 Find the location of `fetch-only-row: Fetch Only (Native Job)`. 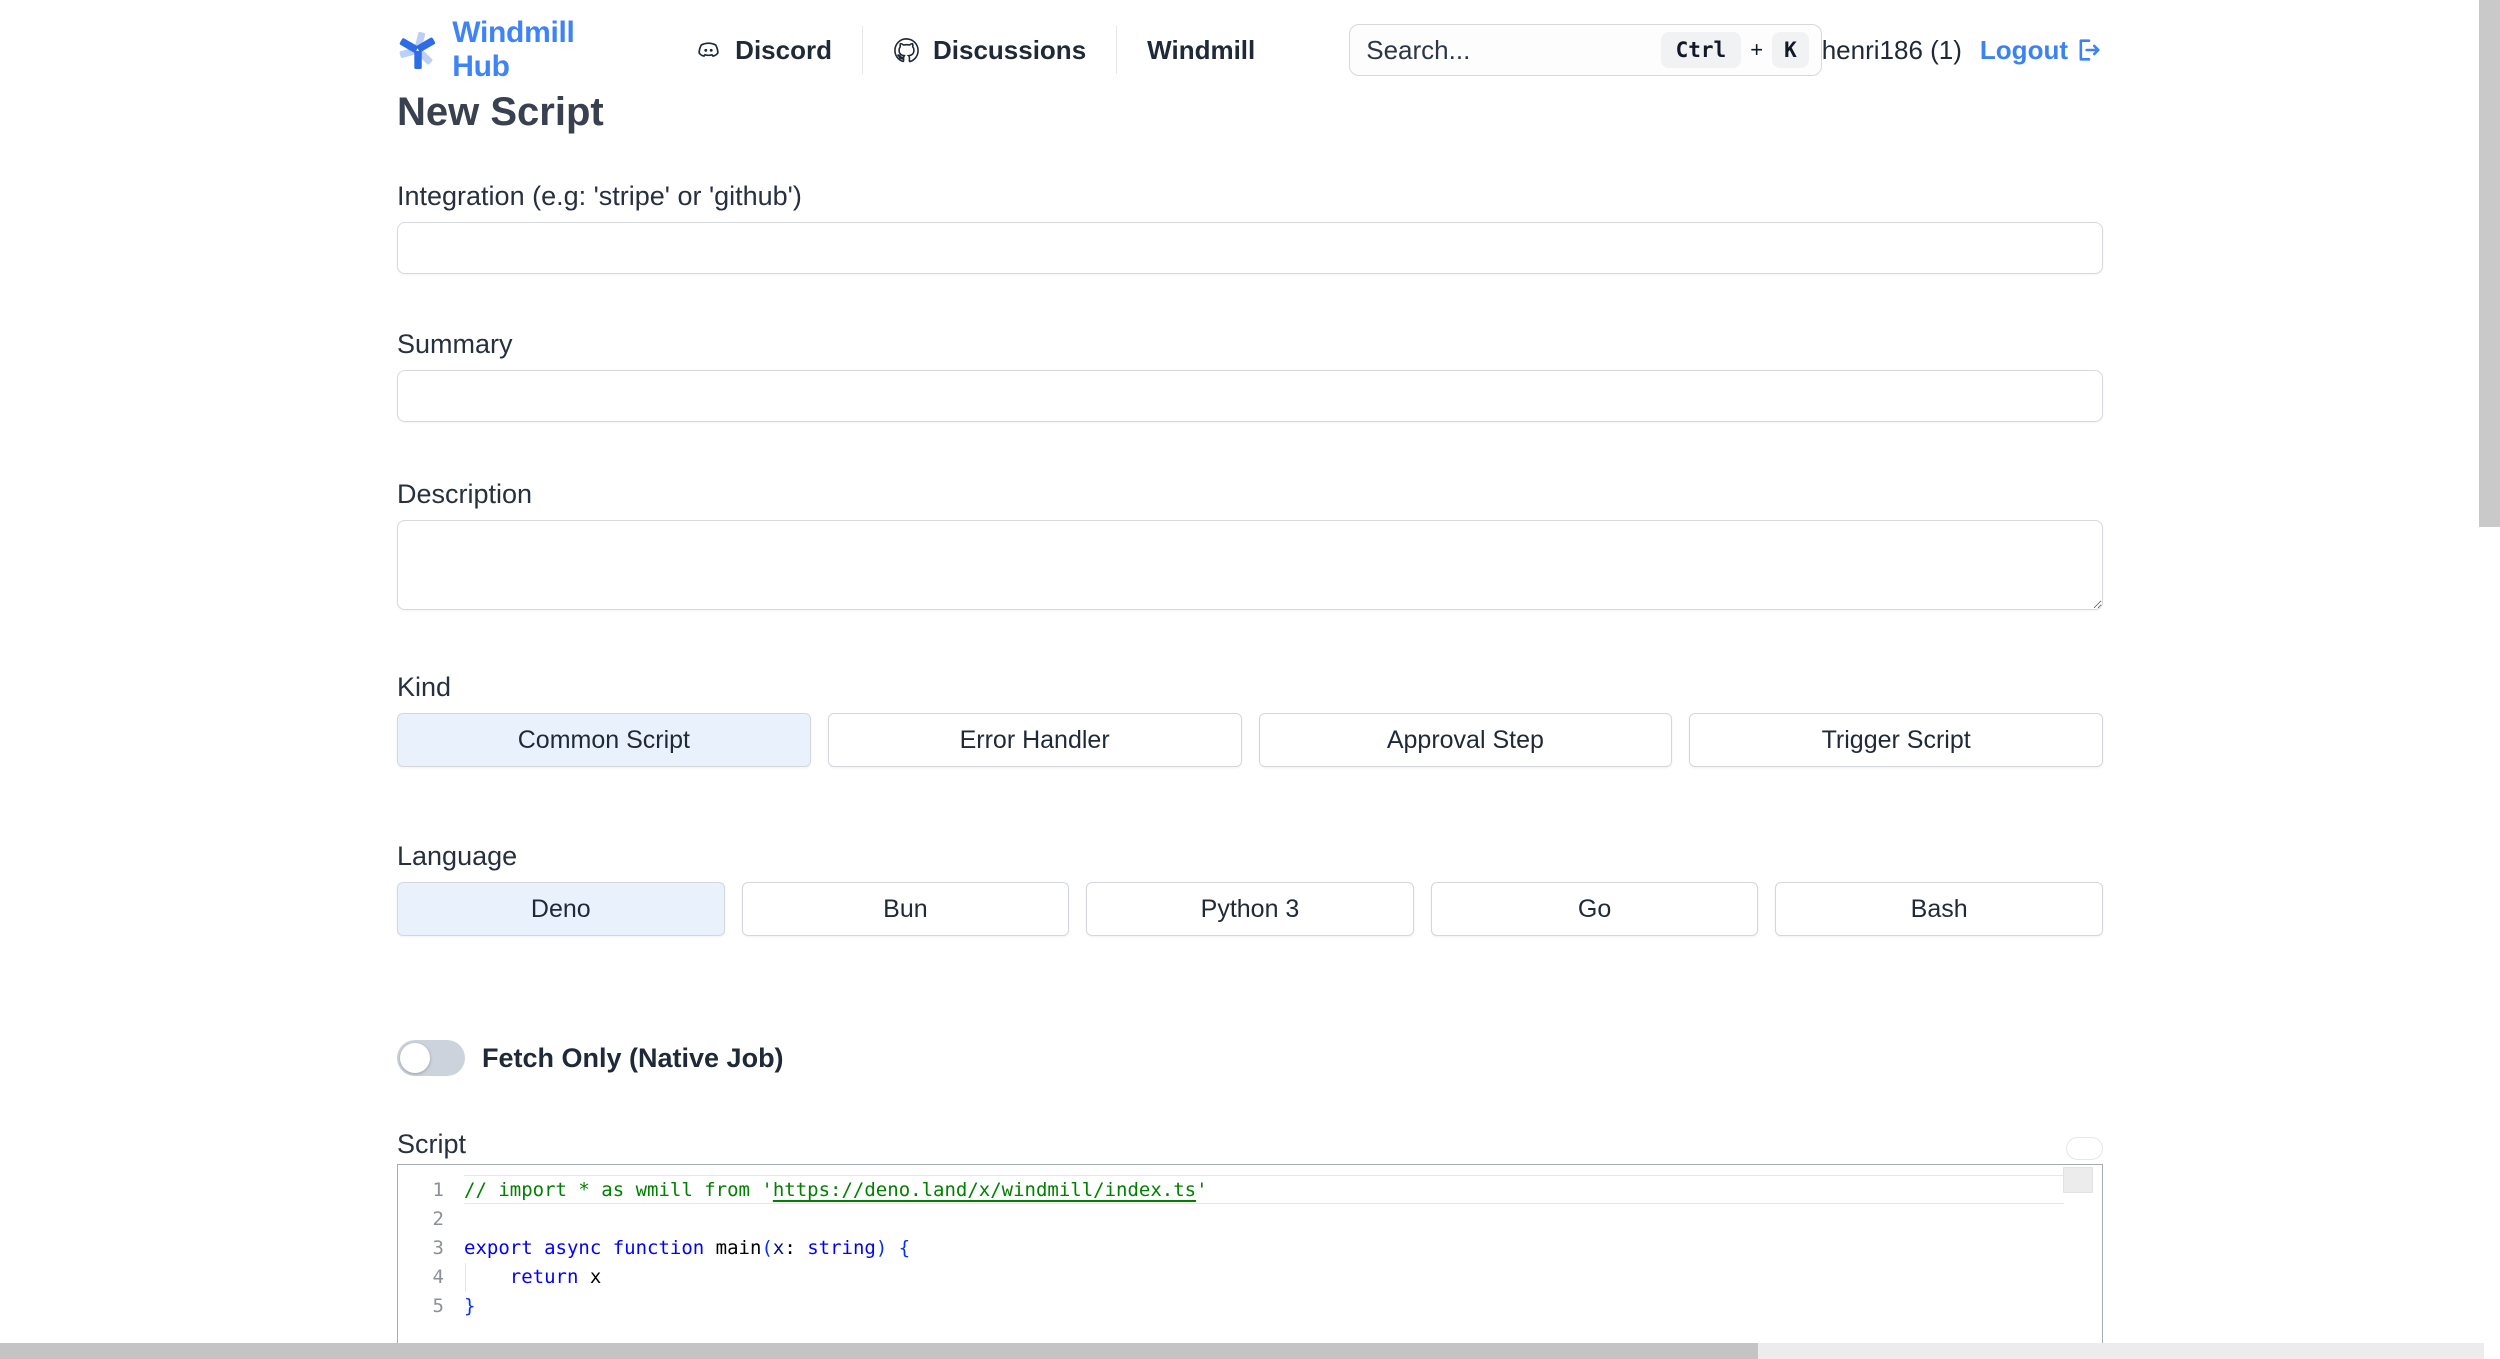

fetch-only-row: Fetch Only (Native Job) is located at coordinates (1250, 1058).